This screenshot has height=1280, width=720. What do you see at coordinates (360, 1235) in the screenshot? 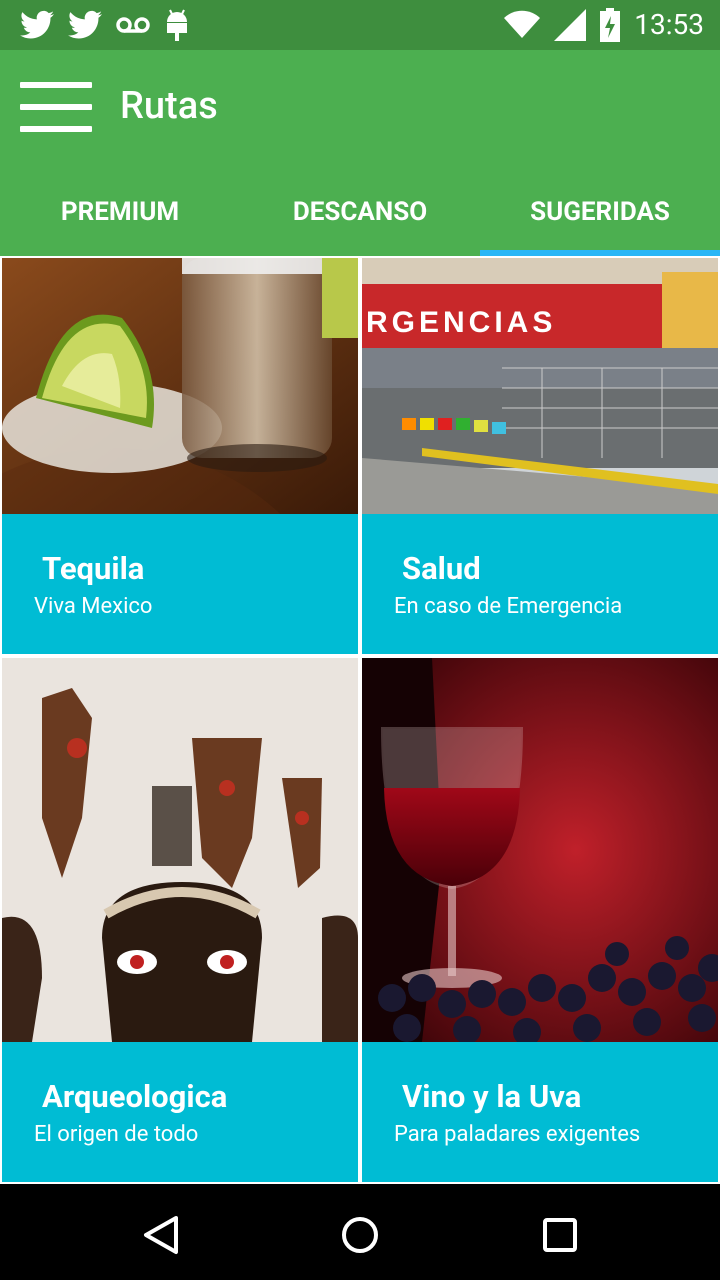
I see `home-icon` at bounding box center [360, 1235].